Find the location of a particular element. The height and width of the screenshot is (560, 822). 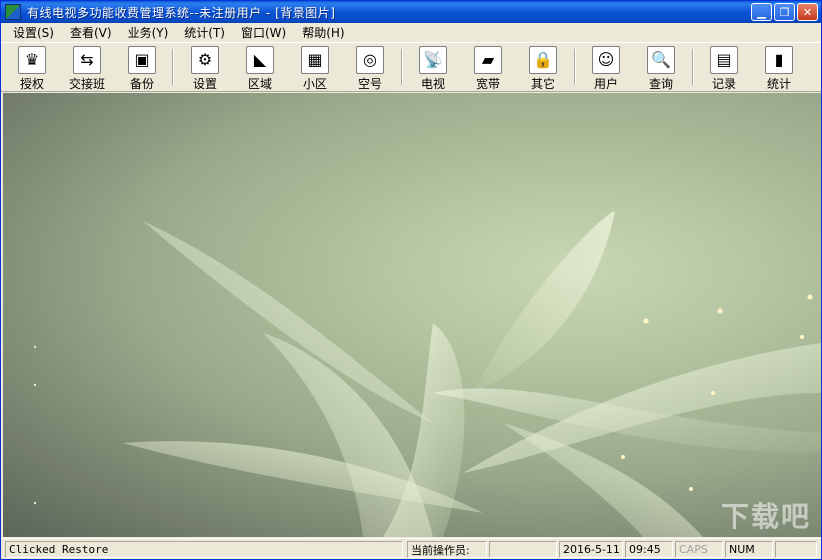

district-button: ▦ 小区 is located at coordinates (315, 69).